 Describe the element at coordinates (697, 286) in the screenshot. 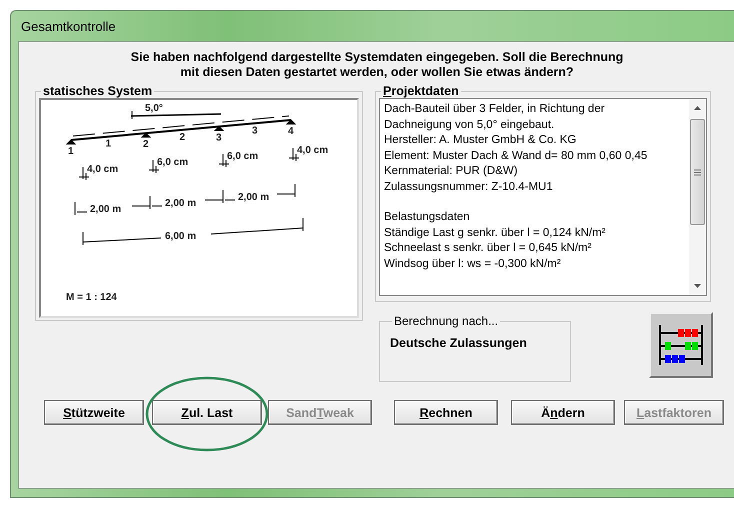

I see `scroll-down-icon` at that location.